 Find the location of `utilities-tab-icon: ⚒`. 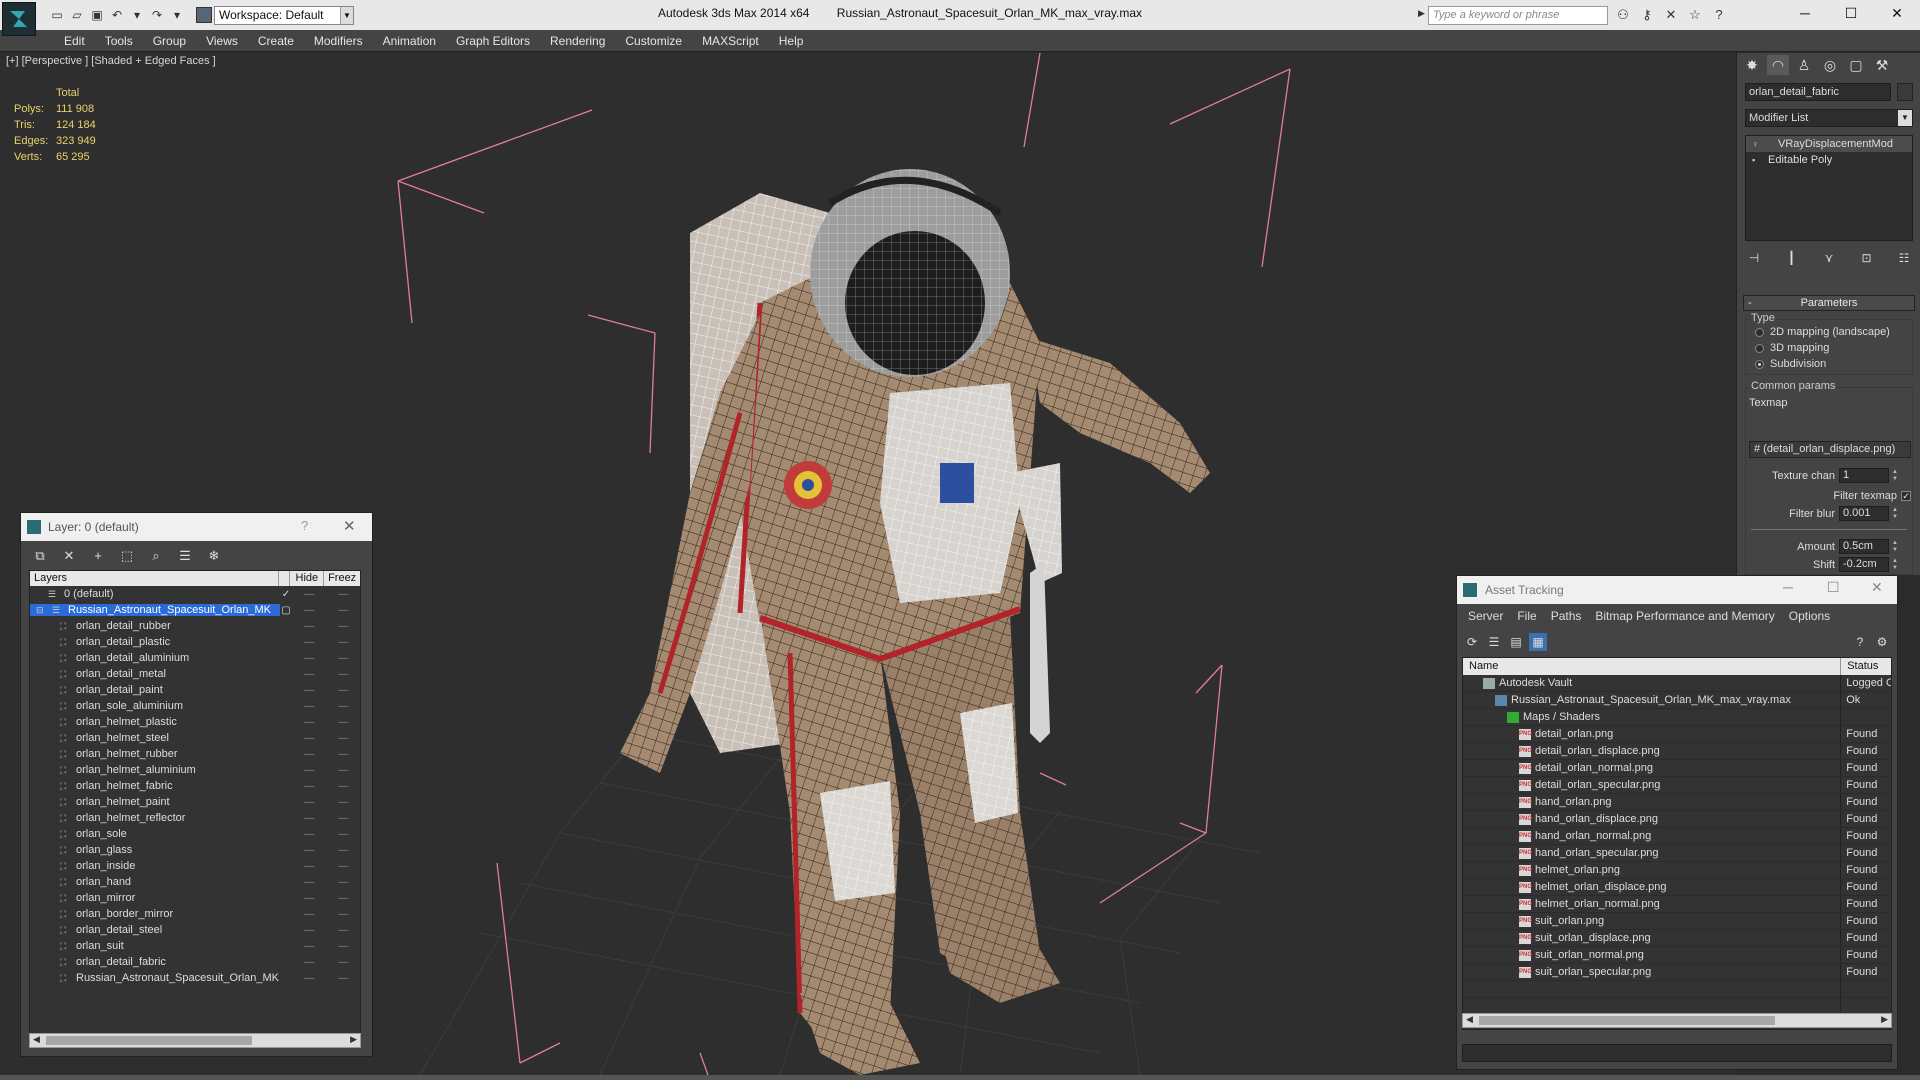

utilities-tab-icon: ⚒ is located at coordinates (1882, 65).